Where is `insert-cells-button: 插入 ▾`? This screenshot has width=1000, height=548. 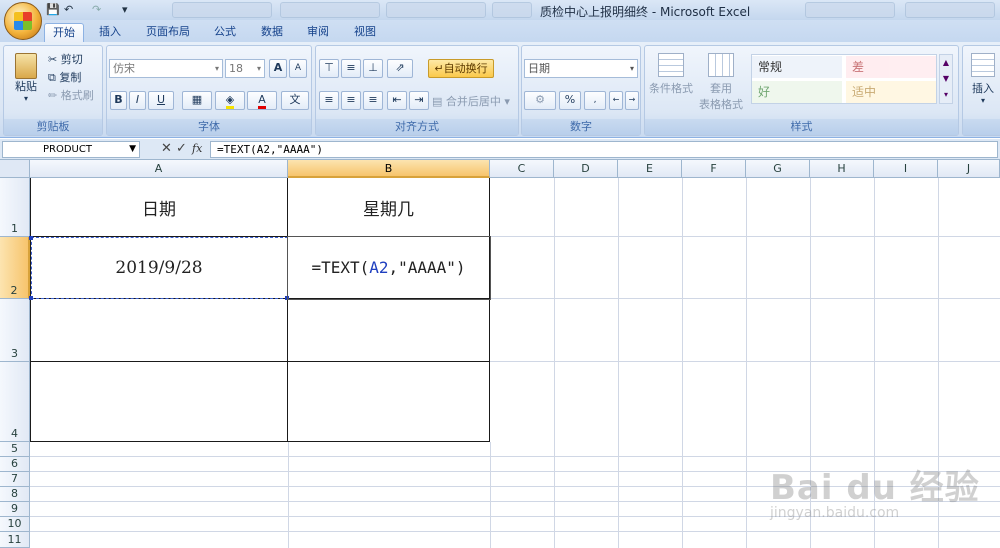 insert-cells-button: 插入 ▾ is located at coordinates (982, 78).